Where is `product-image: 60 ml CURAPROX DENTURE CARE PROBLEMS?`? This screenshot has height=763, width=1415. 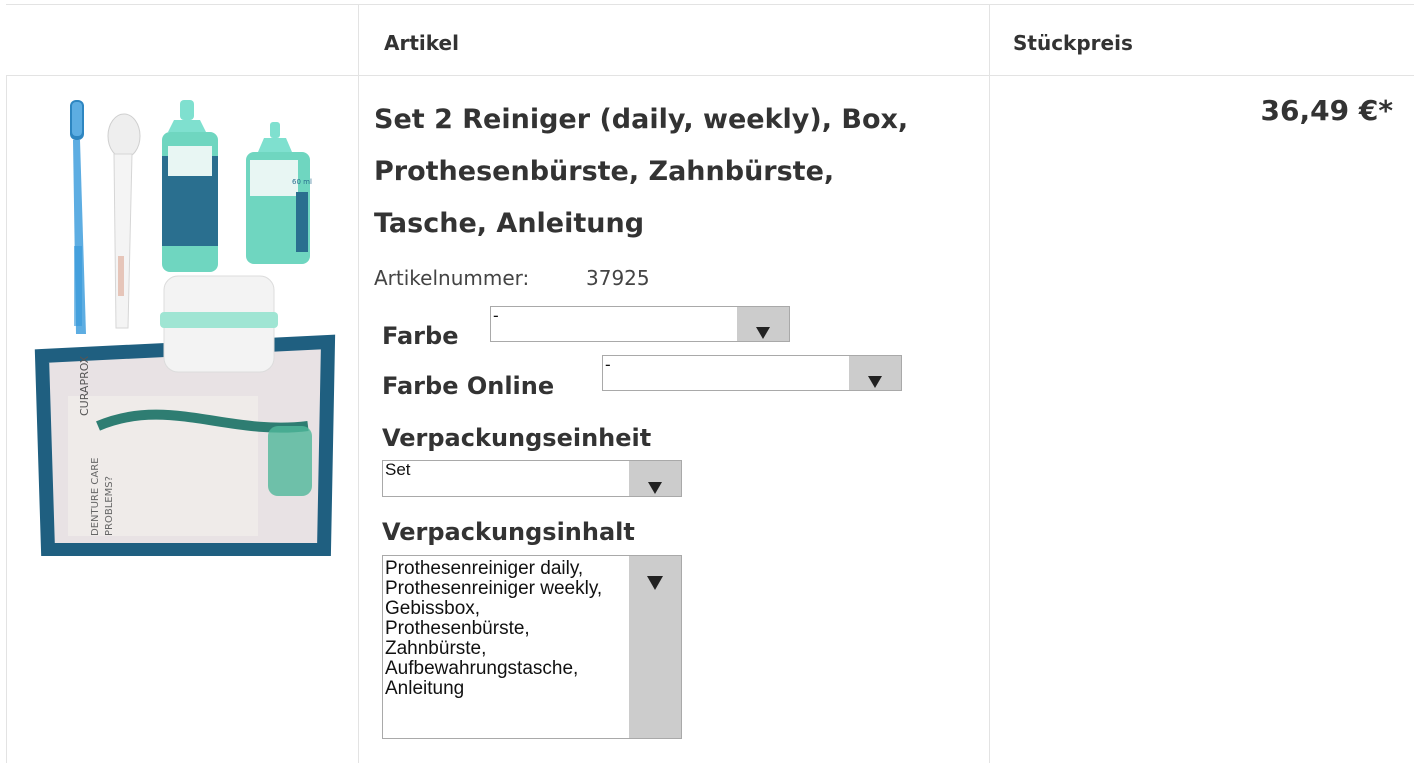
product-image: 60 ml CURAPROX DENTURE CARE PROBLEMS? is located at coordinates (184, 326).